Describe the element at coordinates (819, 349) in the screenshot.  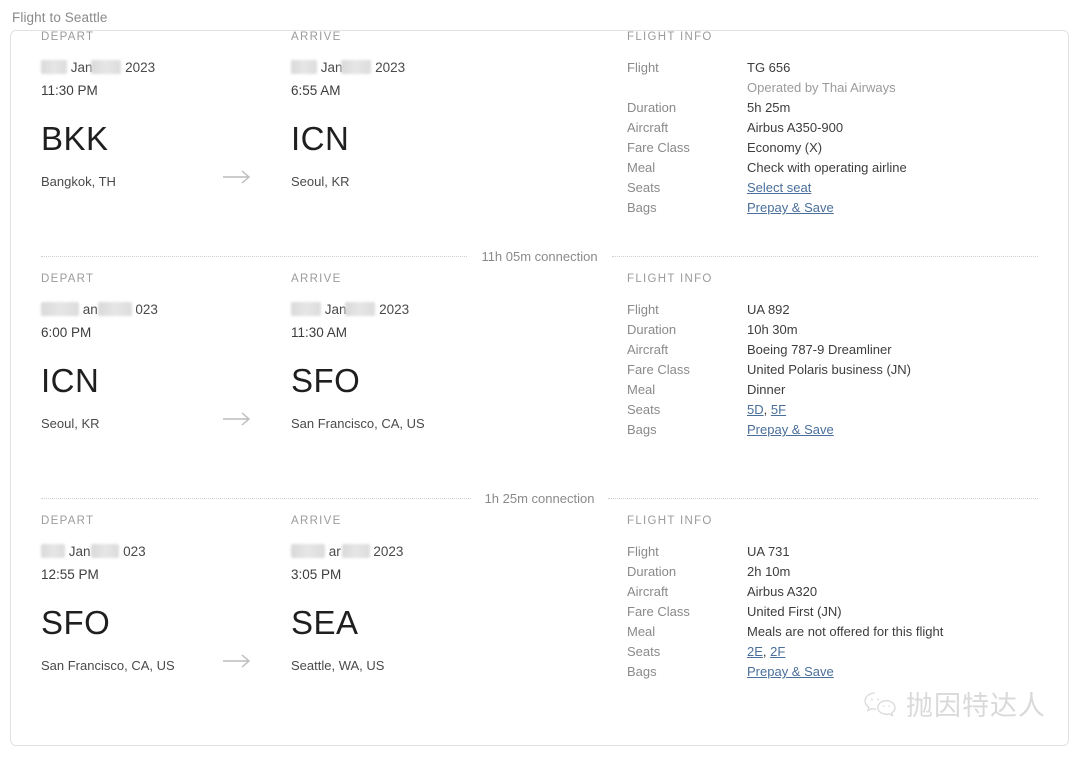
I see `info-value-aircraft: Boeing 787-9 Dreamliner` at that location.